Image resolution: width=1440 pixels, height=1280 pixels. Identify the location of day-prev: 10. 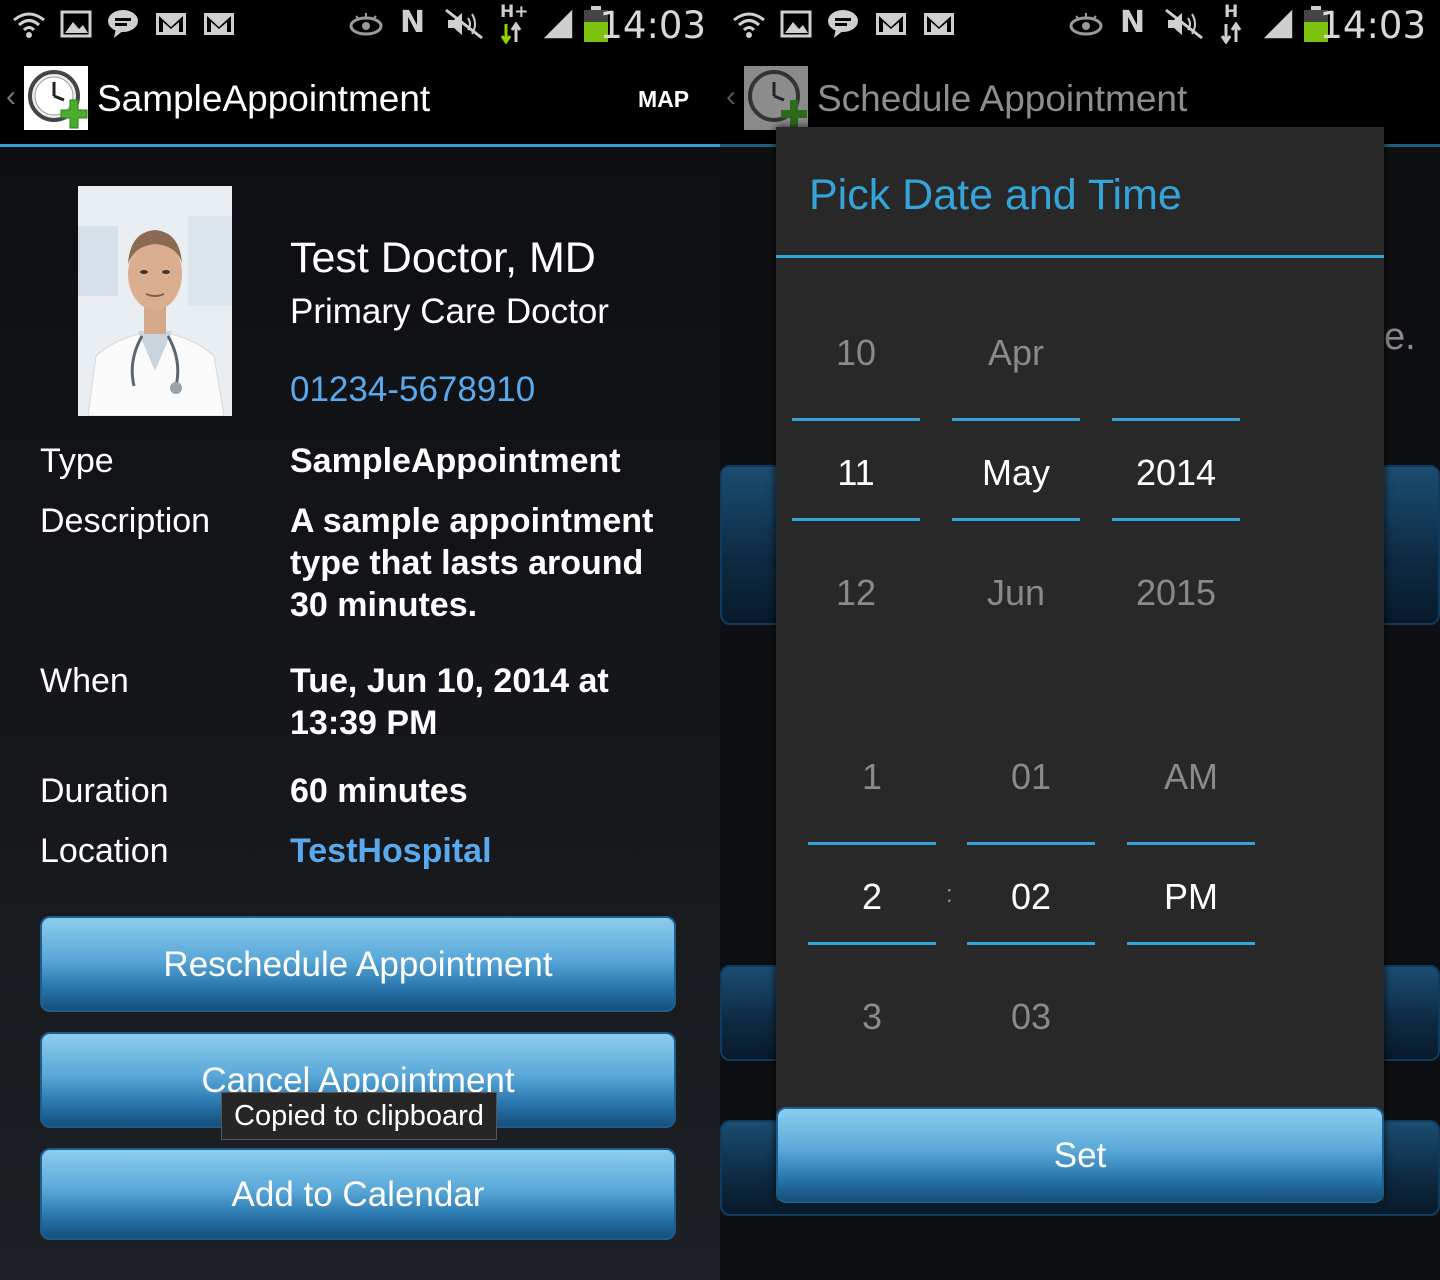
(856, 353).